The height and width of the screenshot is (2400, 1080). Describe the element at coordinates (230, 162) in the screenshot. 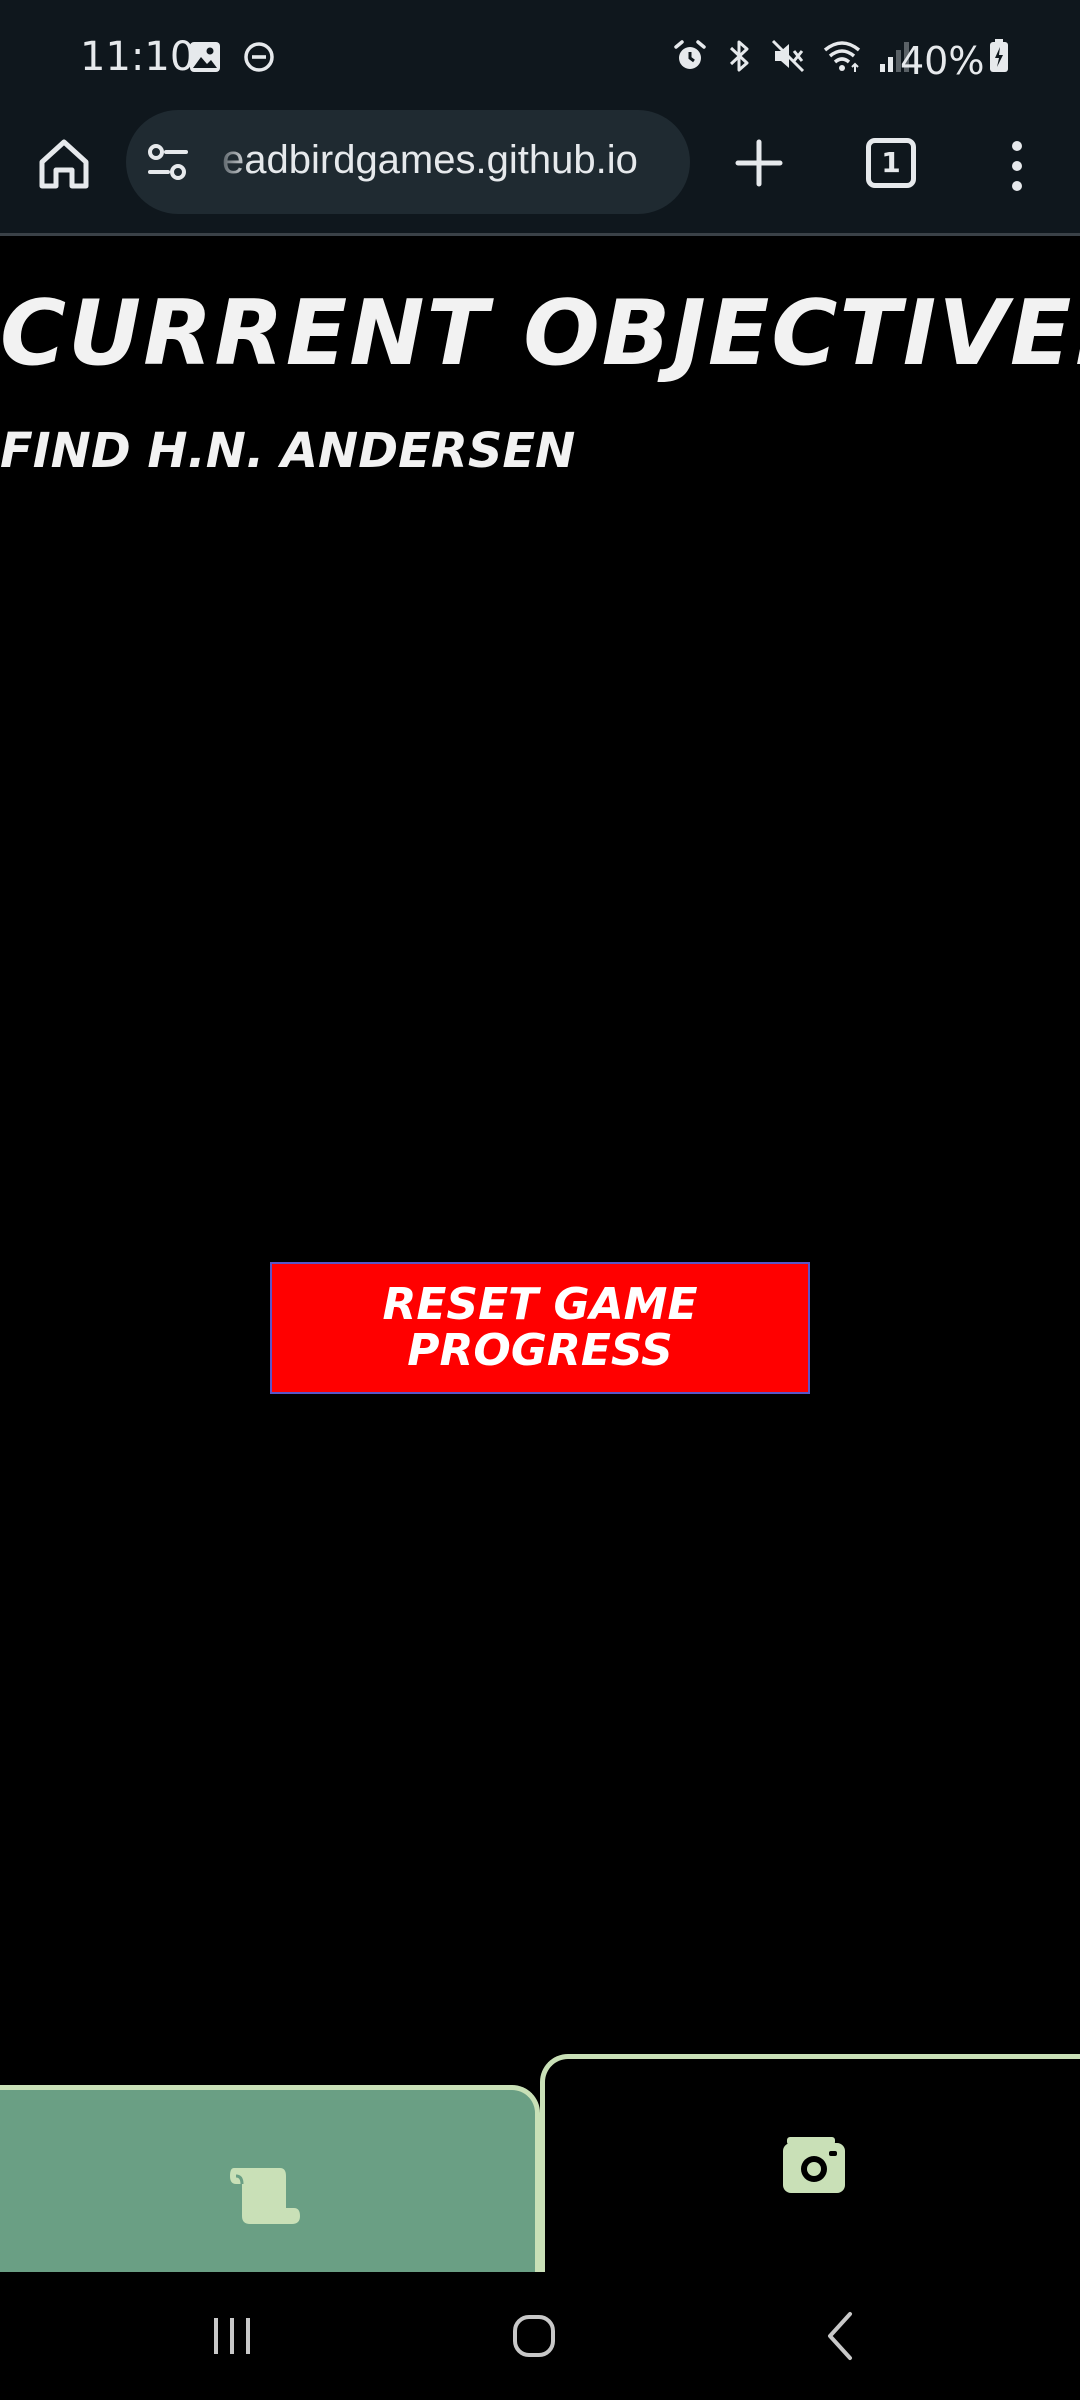

I see `url-fade` at that location.